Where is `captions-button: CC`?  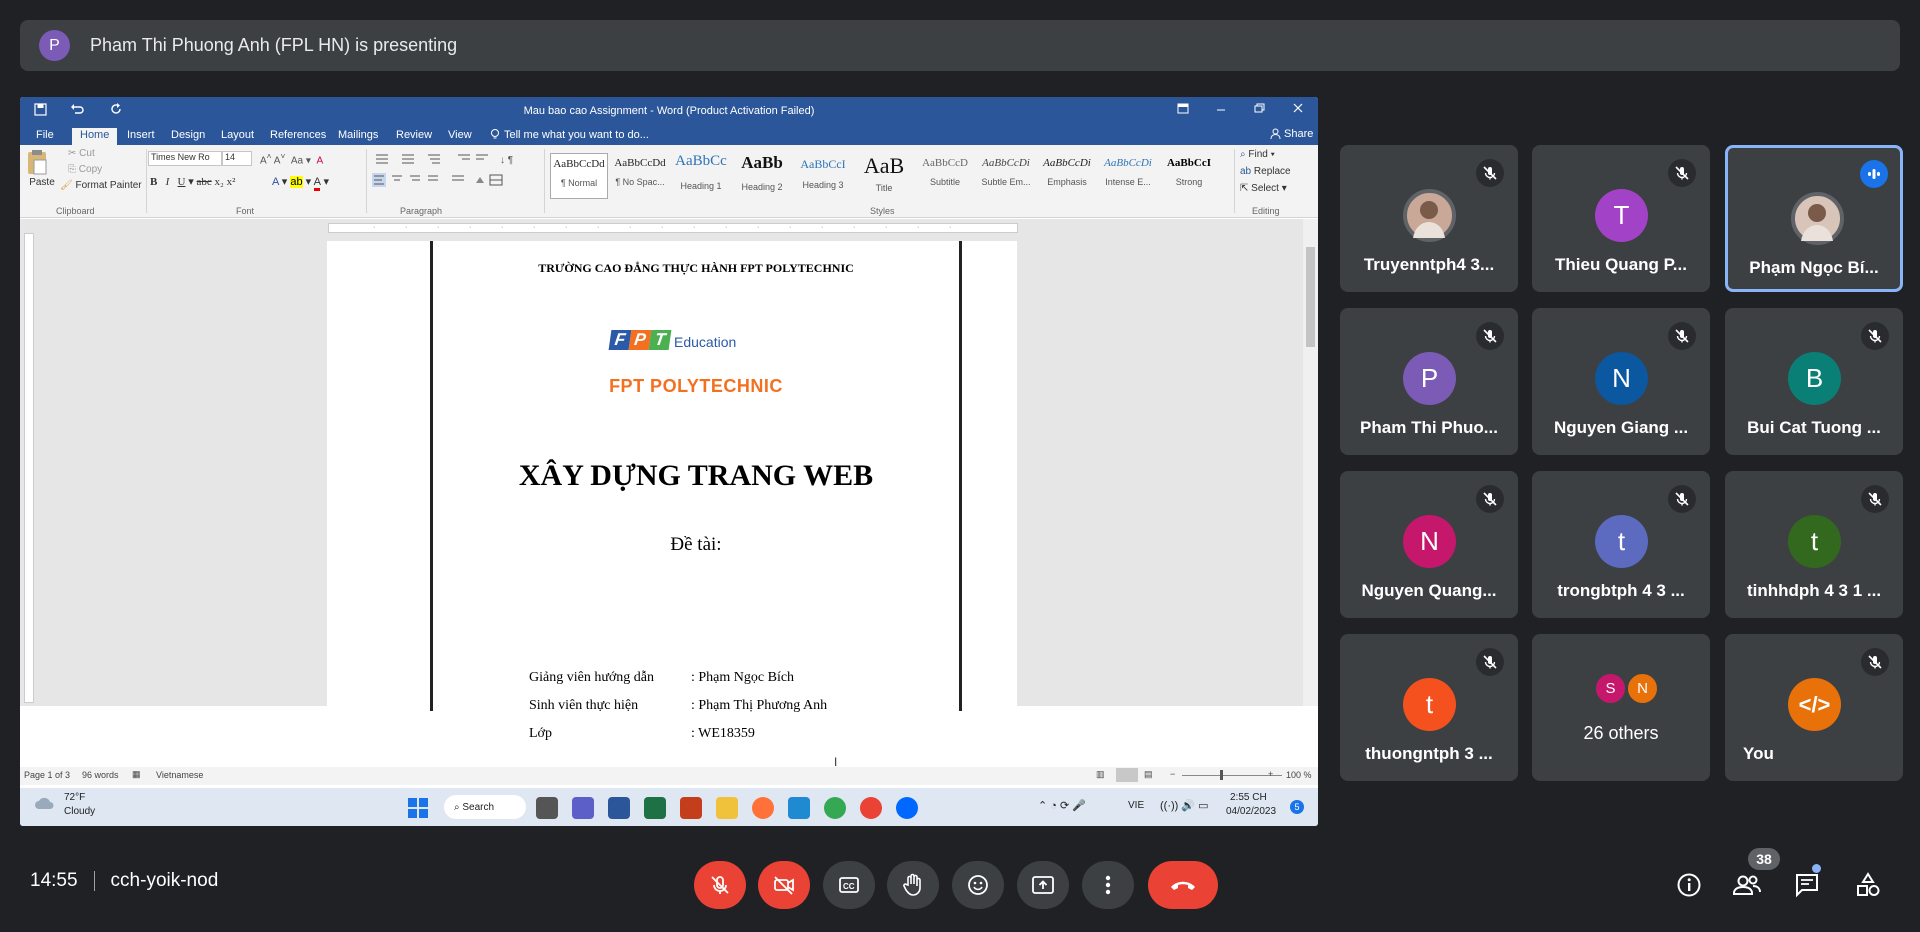 captions-button: CC is located at coordinates (849, 885).